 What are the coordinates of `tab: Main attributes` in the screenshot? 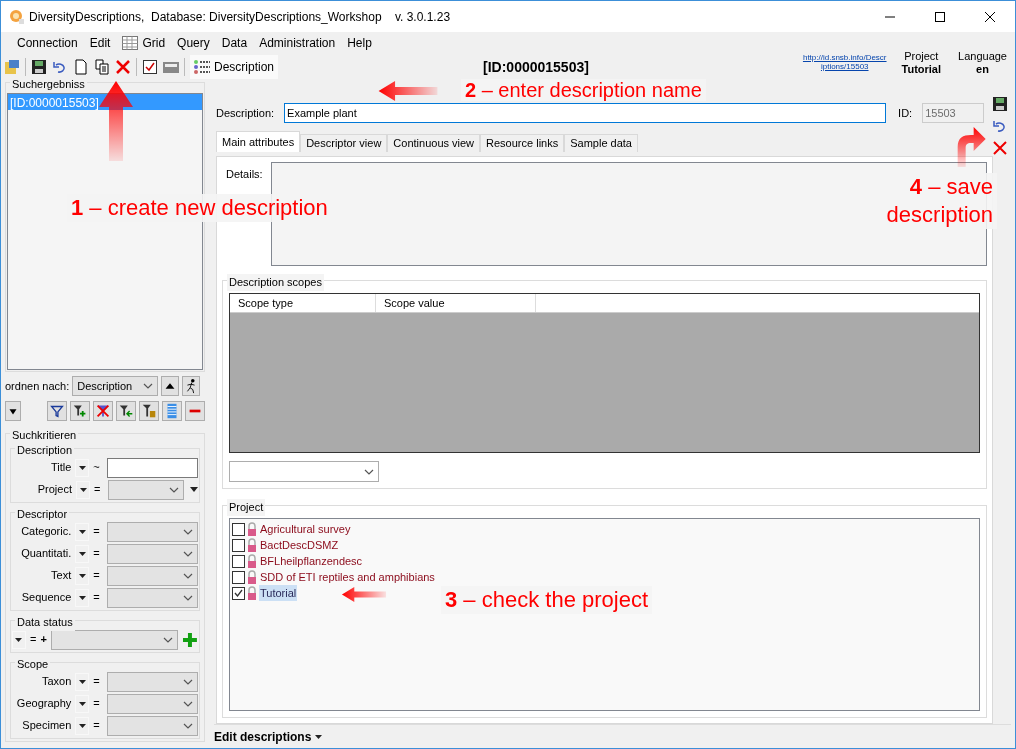 It's located at (258, 141).